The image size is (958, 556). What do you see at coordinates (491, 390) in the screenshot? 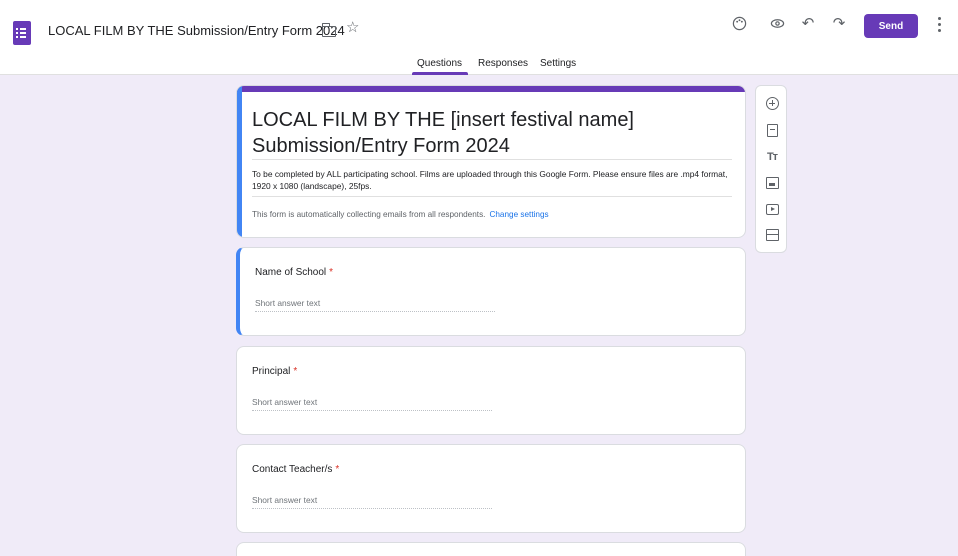
I see `question-card: Principal * Short answer text` at bounding box center [491, 390].